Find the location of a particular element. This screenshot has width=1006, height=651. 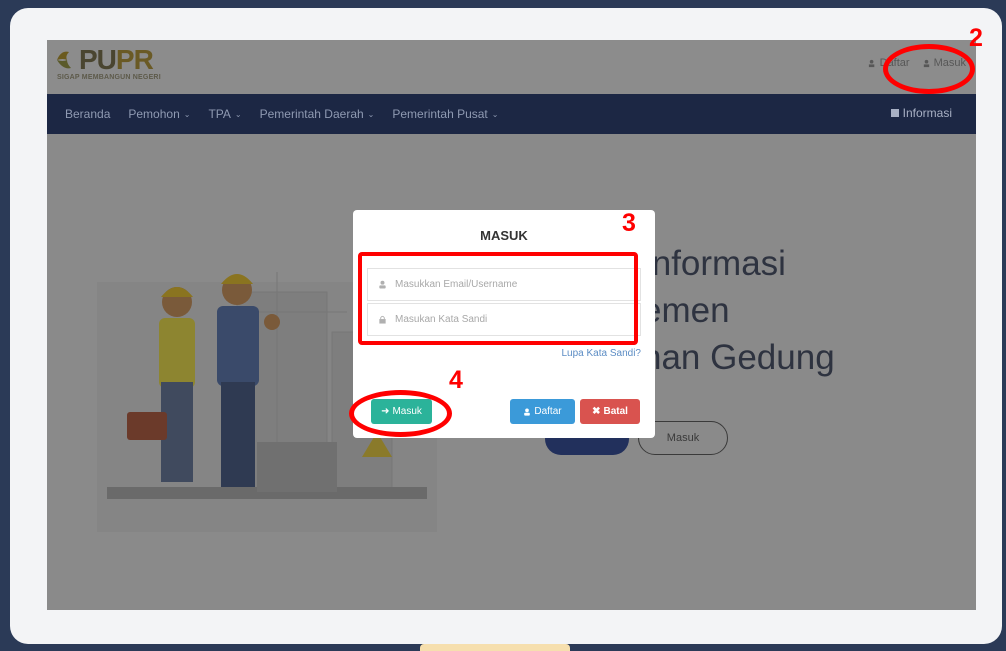

annotation-step-4: 4 is located at coordinates (456, 380).